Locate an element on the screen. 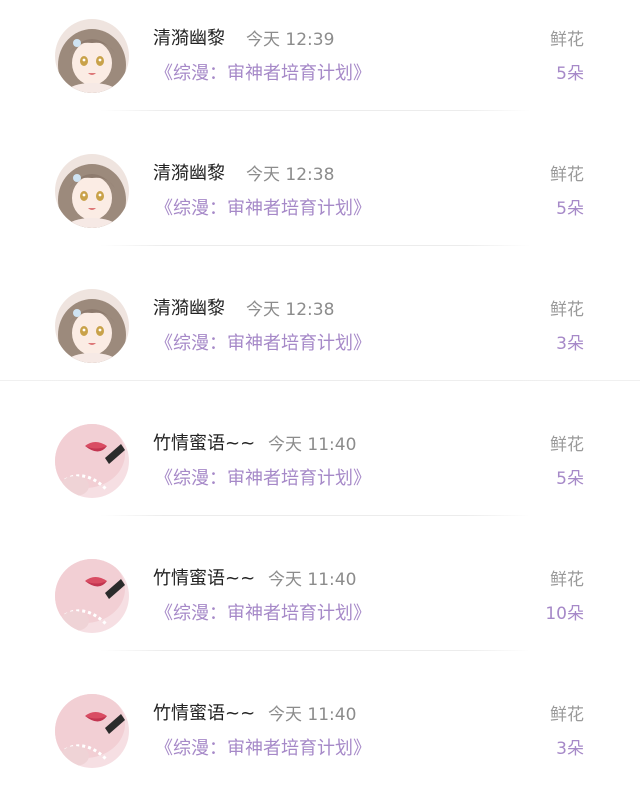  gift-amount: 10朵 is located at coordinates (564, 614).